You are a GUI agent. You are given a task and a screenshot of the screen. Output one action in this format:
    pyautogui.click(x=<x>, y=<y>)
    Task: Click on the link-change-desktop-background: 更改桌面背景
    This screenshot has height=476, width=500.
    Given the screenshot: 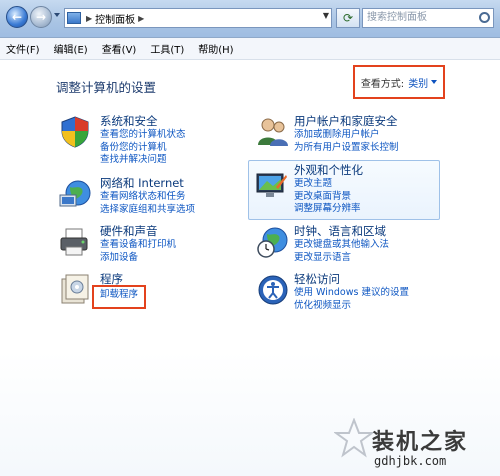 What is the action you would take?
    pyautogui.click(x=328, y=197)
    